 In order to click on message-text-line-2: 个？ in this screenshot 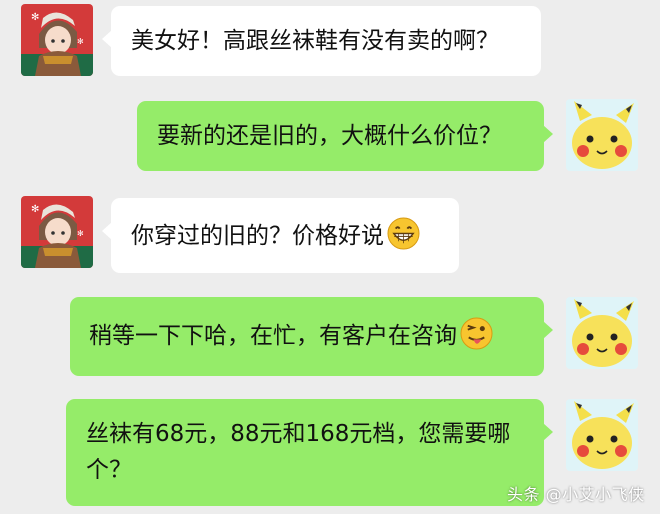, I will do `click(109, 470)`.